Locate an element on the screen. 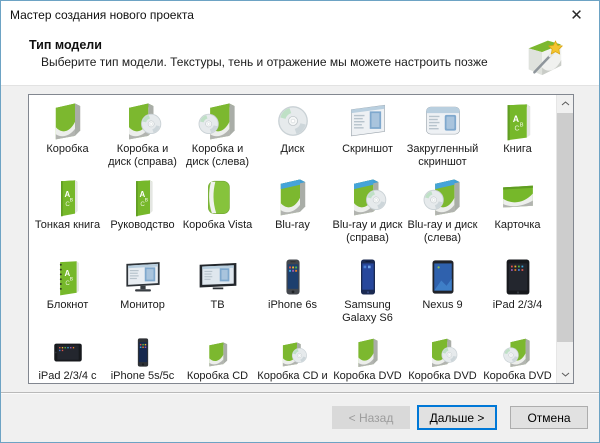  model-item: Закругленный скриншот is located at coordinates (442, 135).